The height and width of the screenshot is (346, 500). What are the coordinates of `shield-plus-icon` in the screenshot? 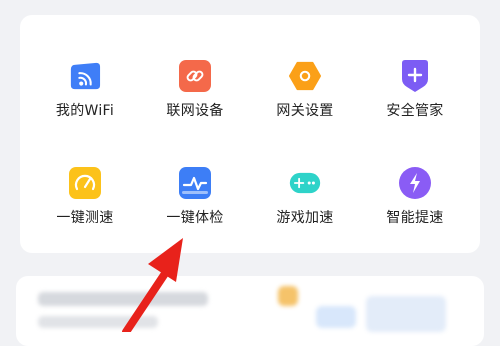 It's located at (415, 76).